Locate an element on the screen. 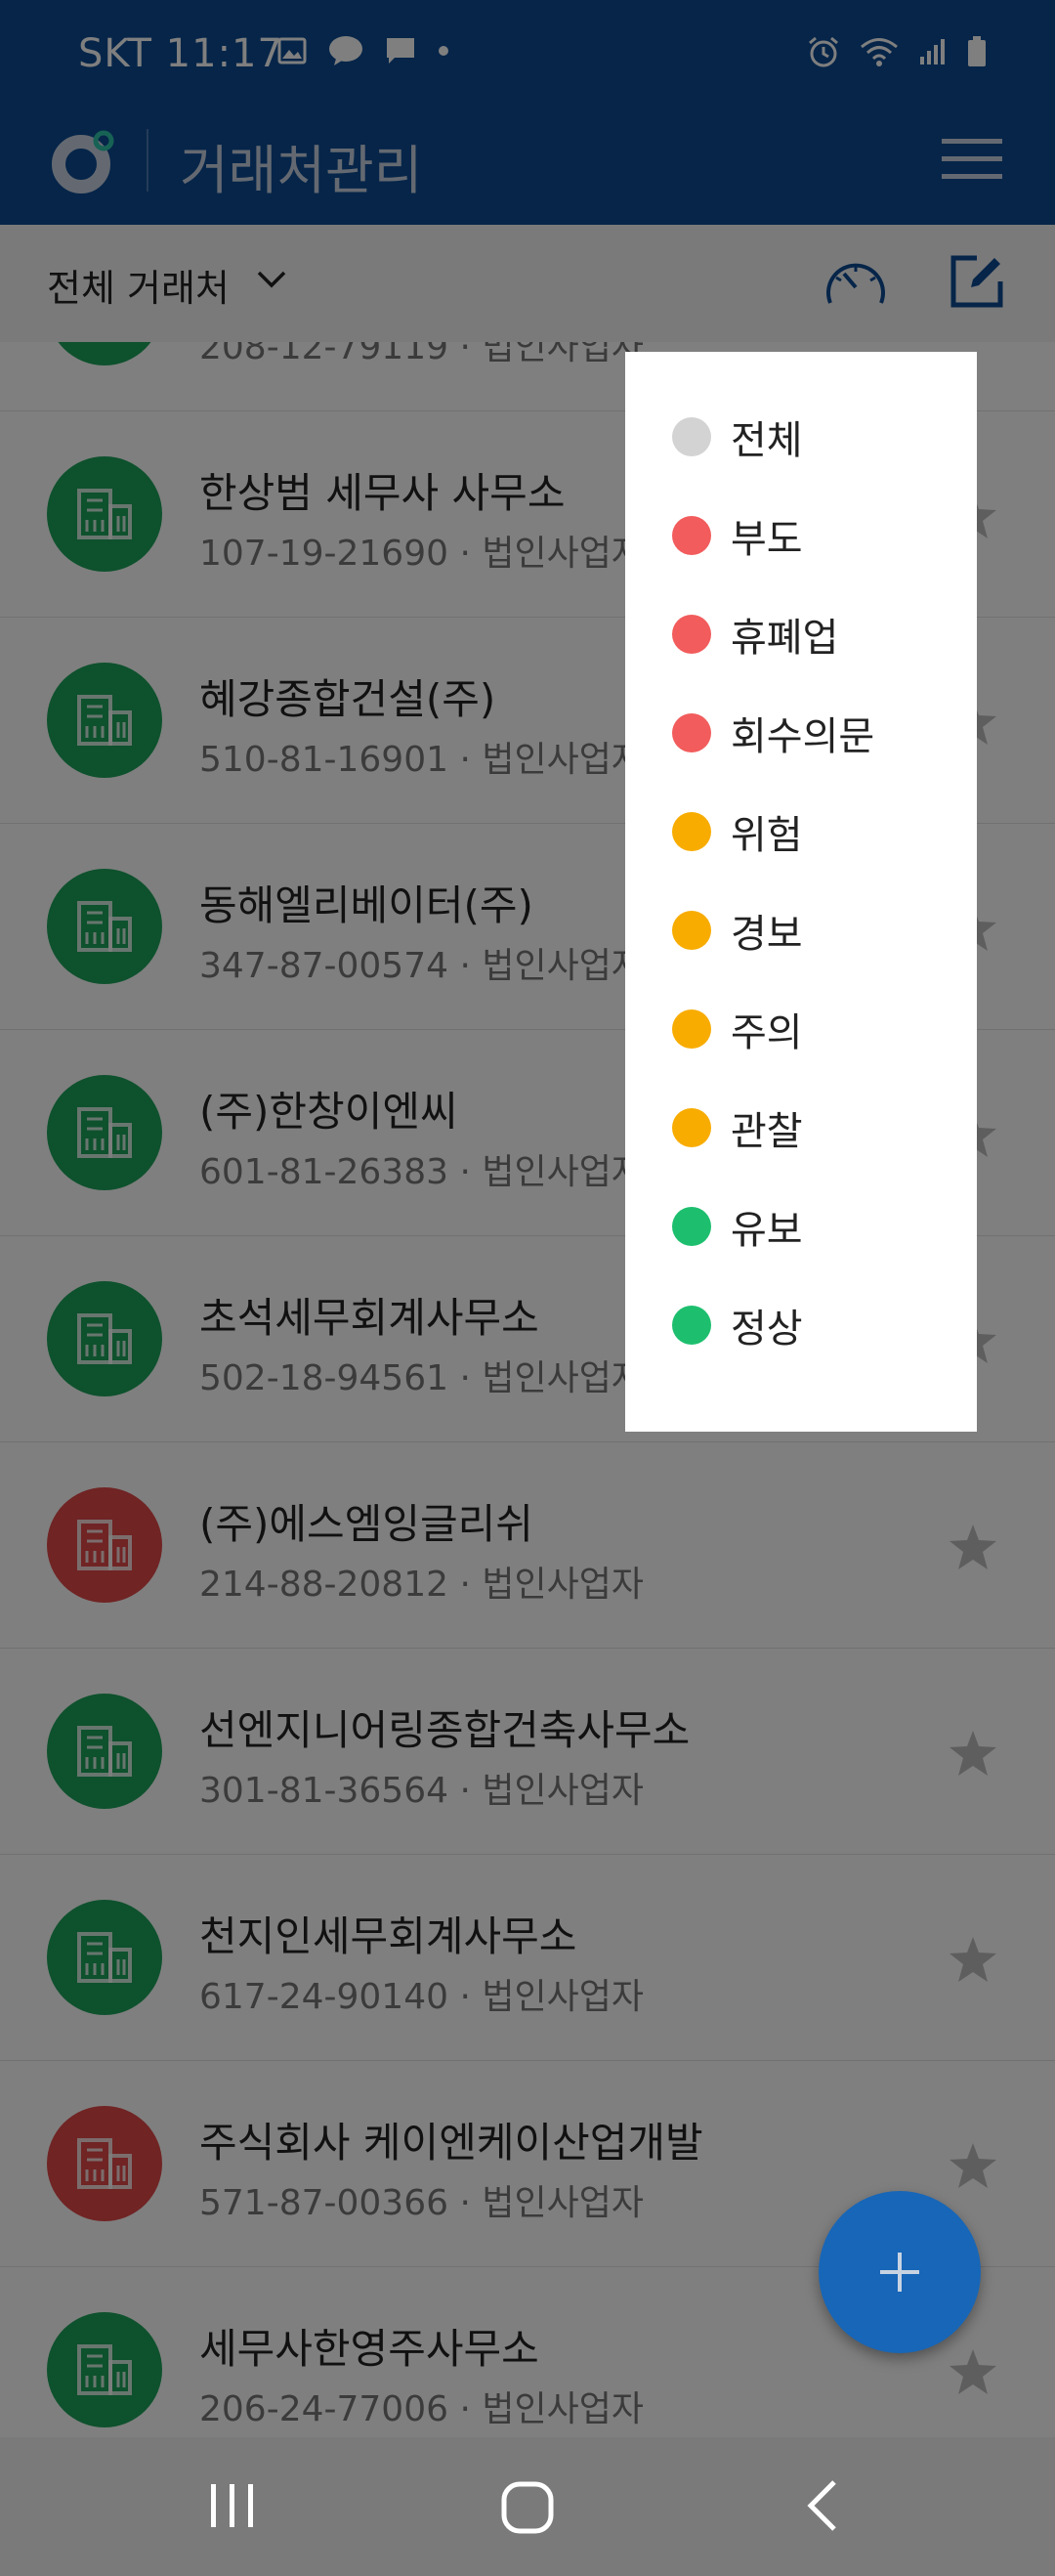 This screenshot has height=2576, width=1055. dropdown-option: 부도 is located at coordinates (737, 536).